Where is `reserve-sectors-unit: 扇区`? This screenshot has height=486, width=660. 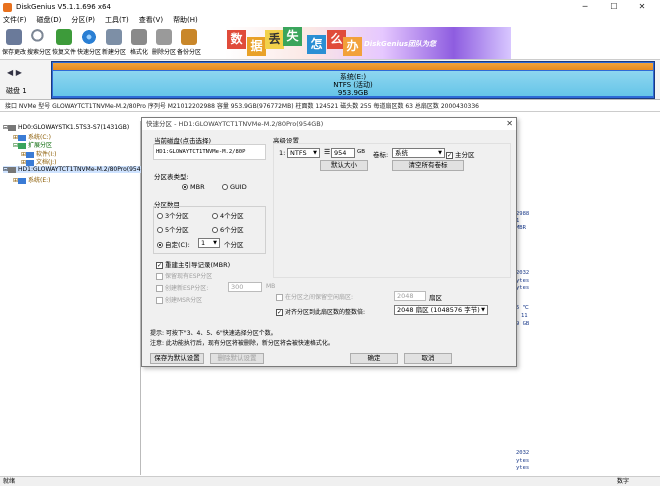
reserve-sectors-unit: 扇区 is located at coordinates (435, 298).